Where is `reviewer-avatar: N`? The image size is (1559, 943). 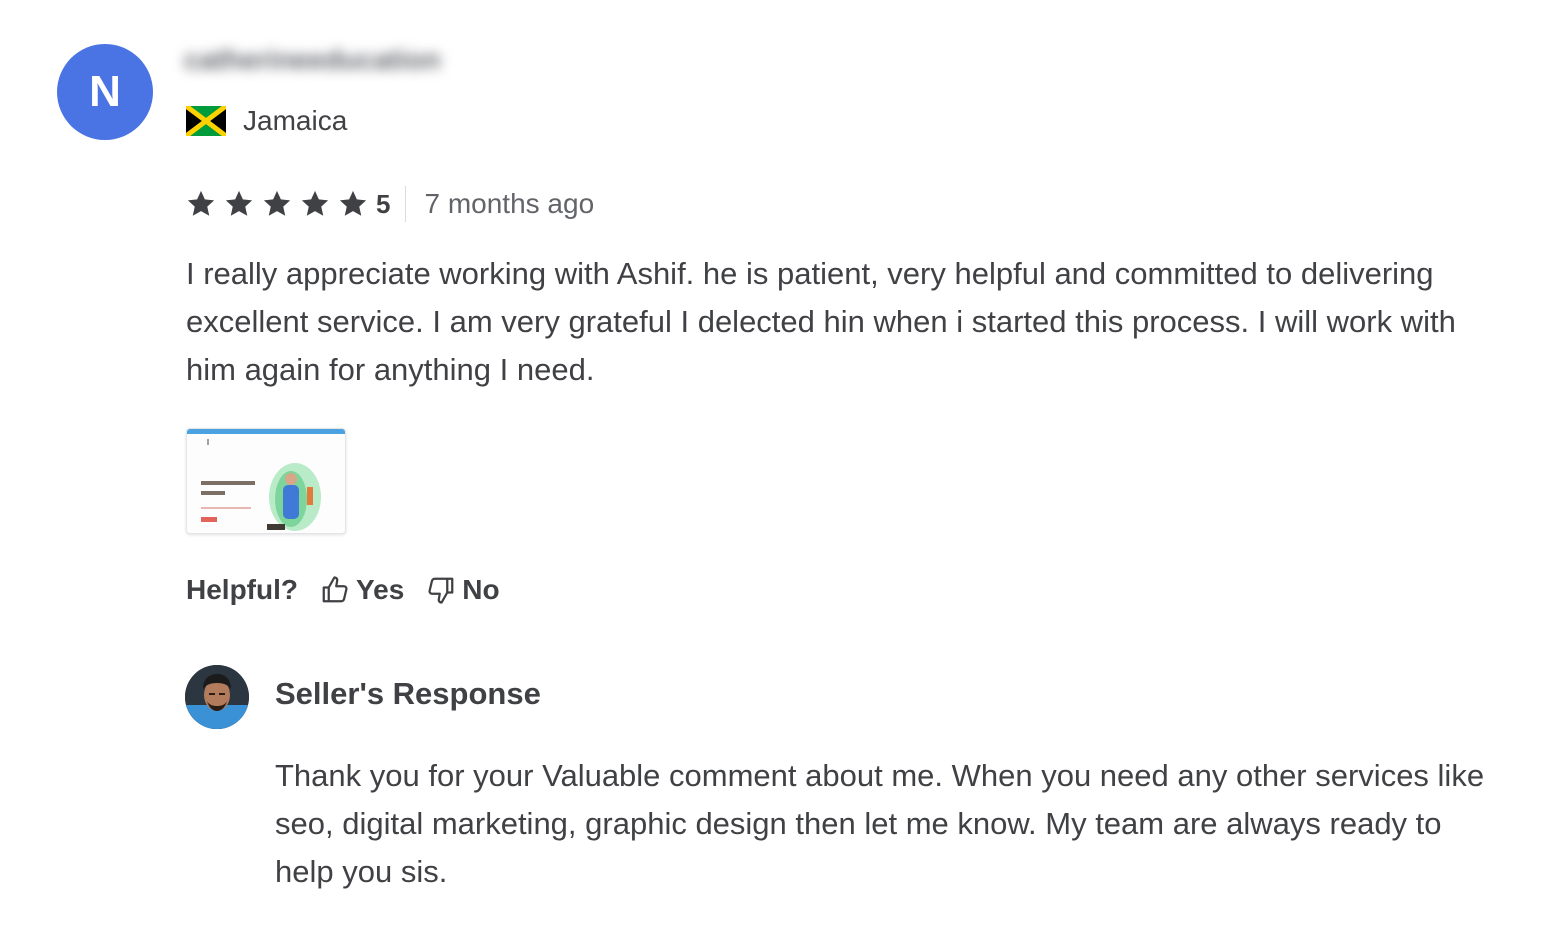
reviewer-avatar: N is located at coordinates (105, 92).